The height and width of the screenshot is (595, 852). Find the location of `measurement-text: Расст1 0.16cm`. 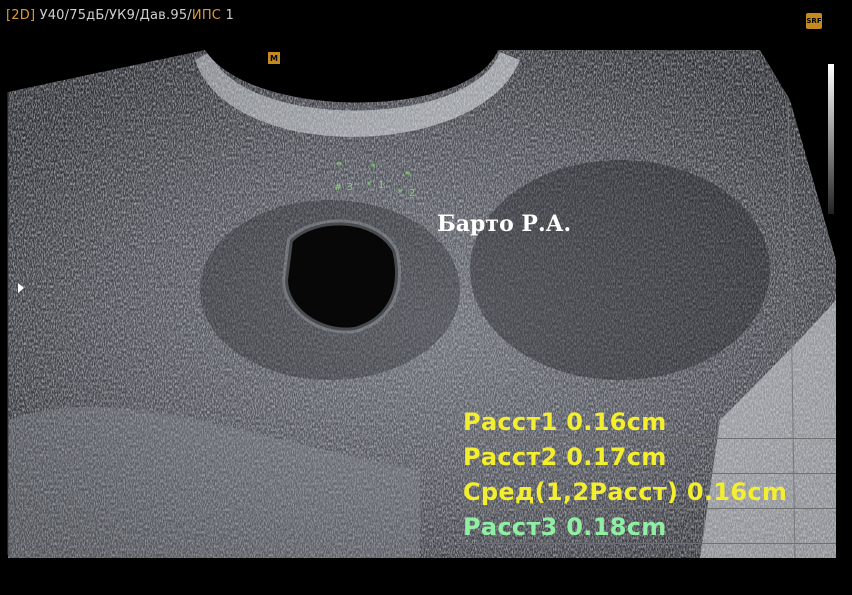

measurement-text: Расст1 0.16cm is located at coordinates (565, 422).